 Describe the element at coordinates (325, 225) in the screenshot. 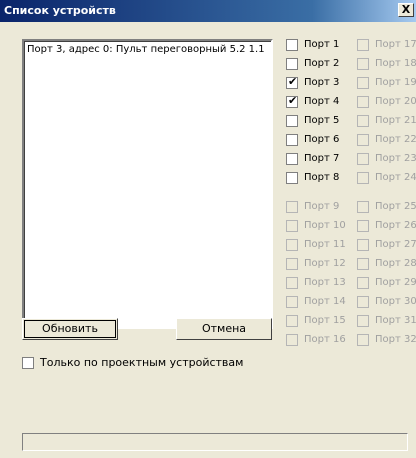

I see `port-label: Порт 10` at that location.